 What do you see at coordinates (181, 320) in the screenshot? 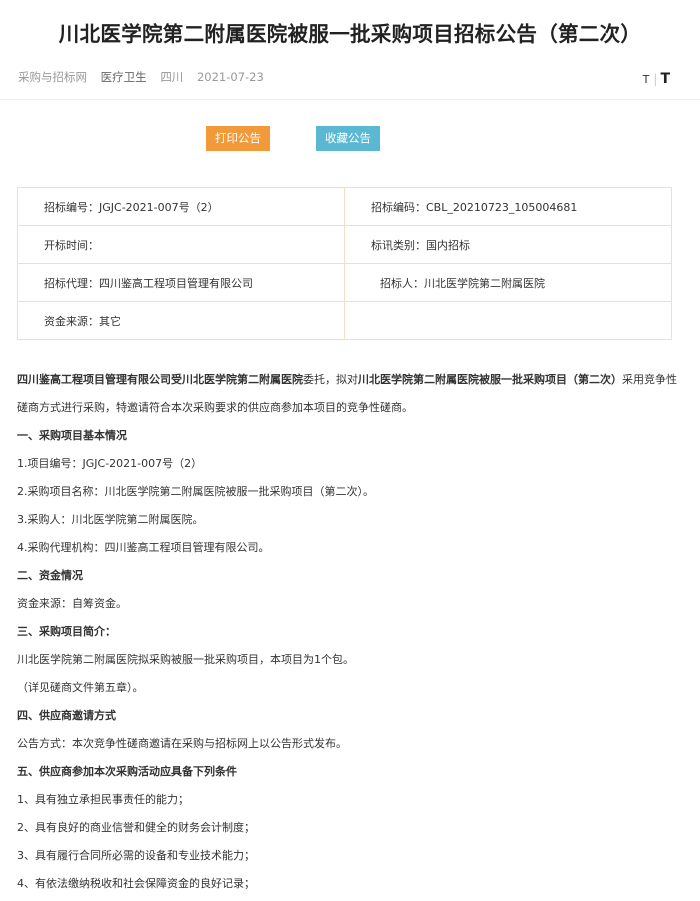
I see `fund-source-cell: 资金来源：其它` at bounding box center [181, 320].